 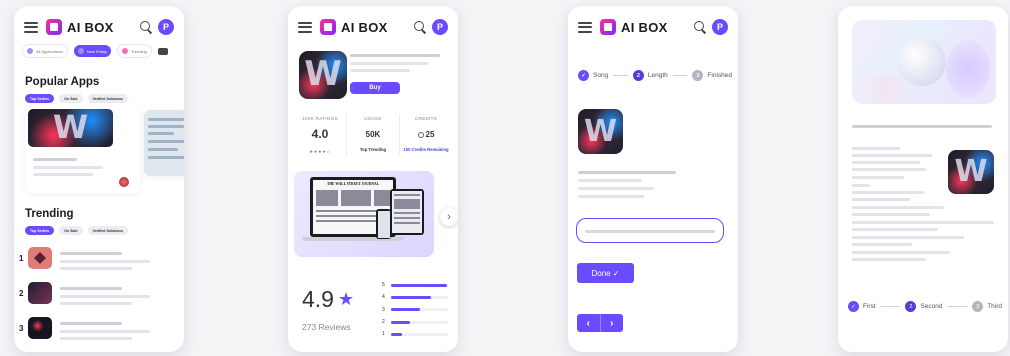 I want to click on trending-filter-pills: Top Sellers On Sale Verified Solutions, so click(x=76, y=230).